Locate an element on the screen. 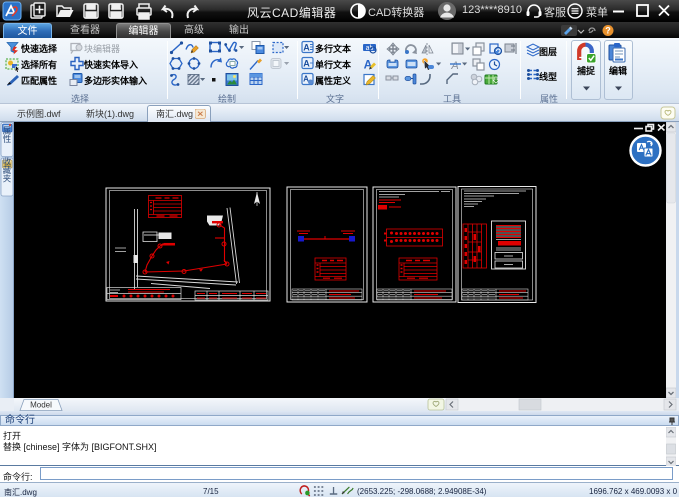 Image resolution: width=679 pixels, height=497 pixels. svg-text: Model is located at coordinates (41, 405).